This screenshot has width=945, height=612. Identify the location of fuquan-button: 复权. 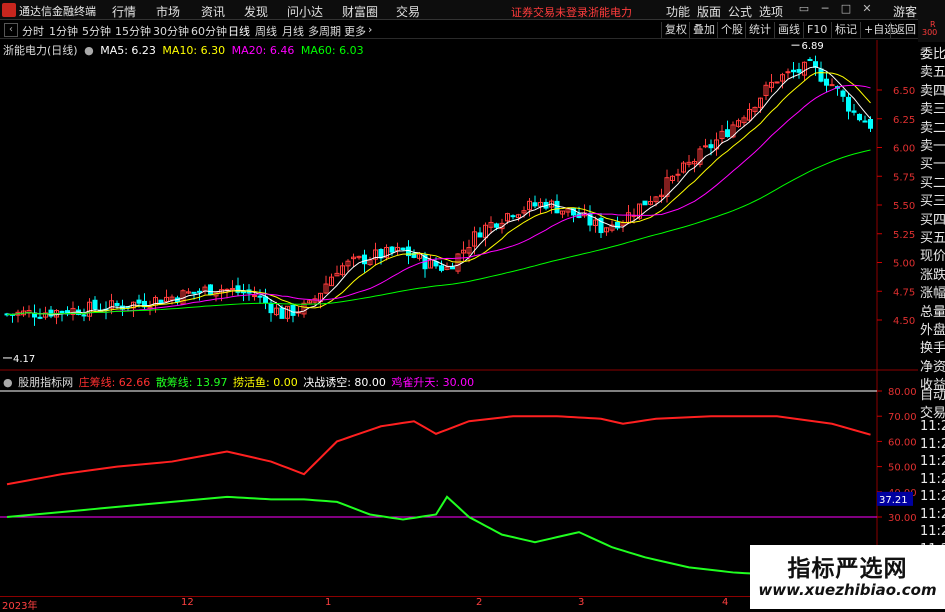
(675, 30).